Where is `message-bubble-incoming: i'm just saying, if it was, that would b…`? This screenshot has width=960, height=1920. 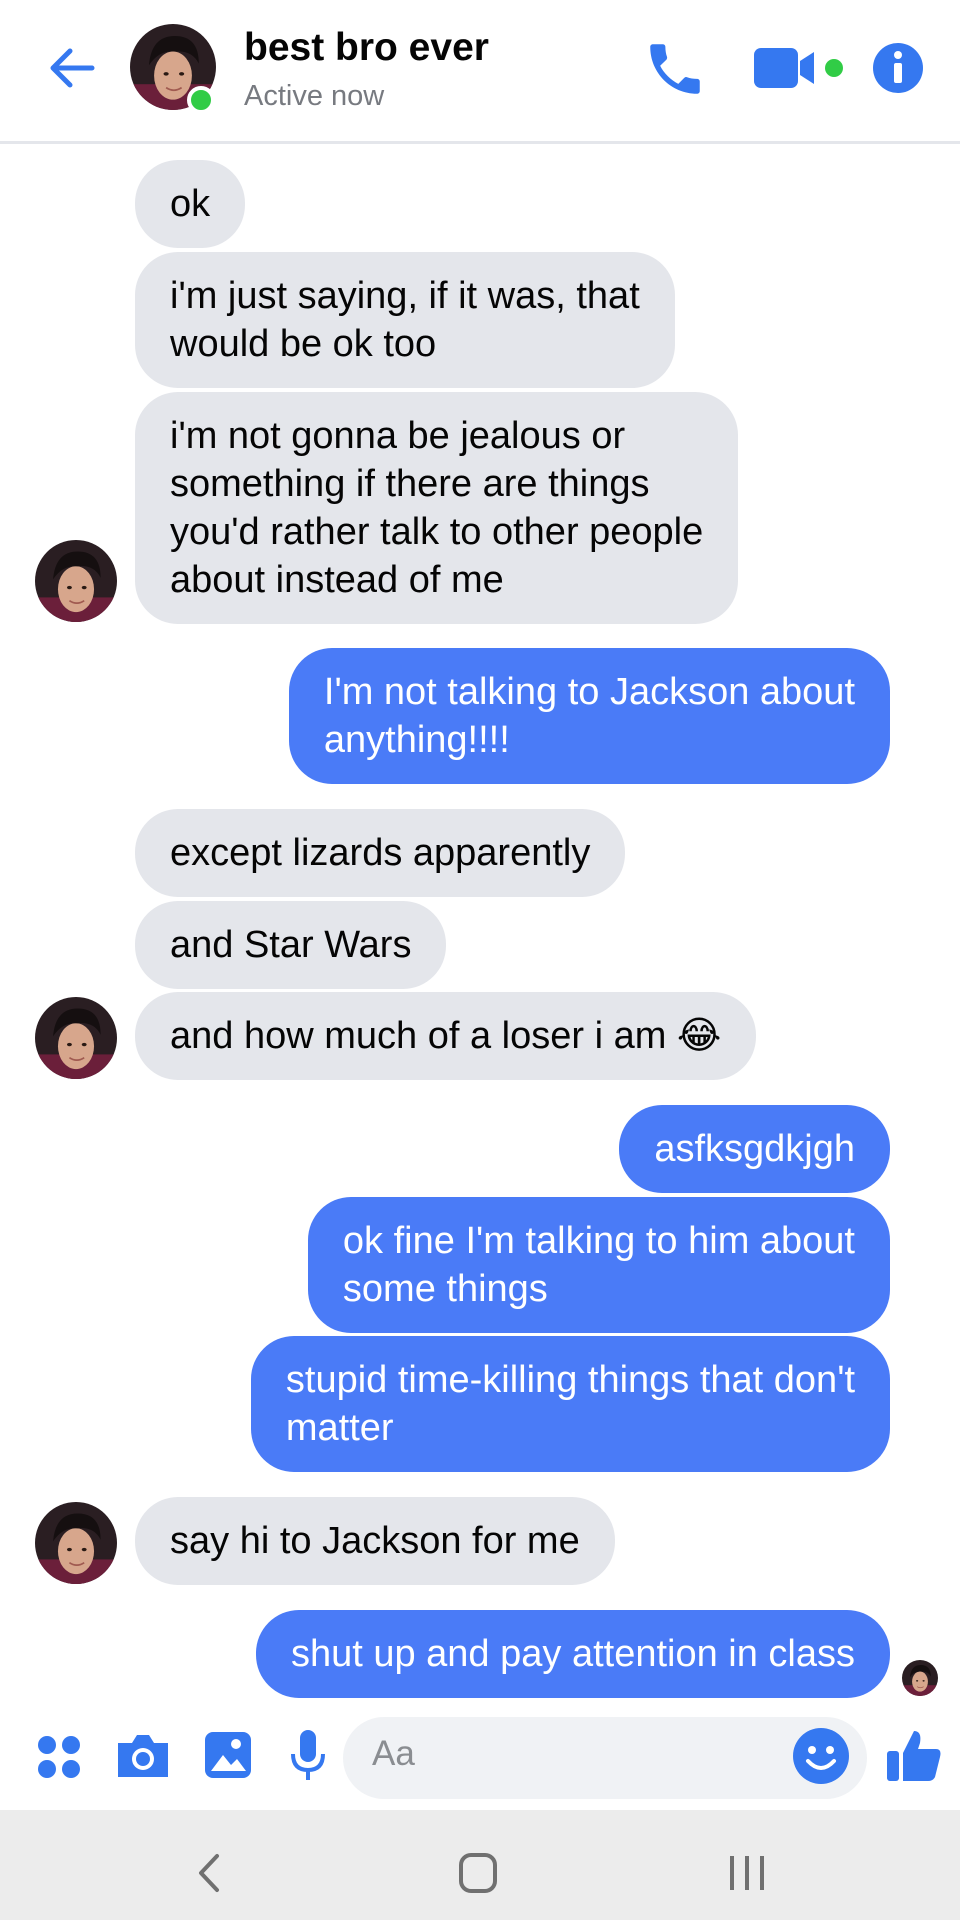
message-bubble-incoming: i'm just saying, if it was, that would b… is located at coordinates (405, 320).